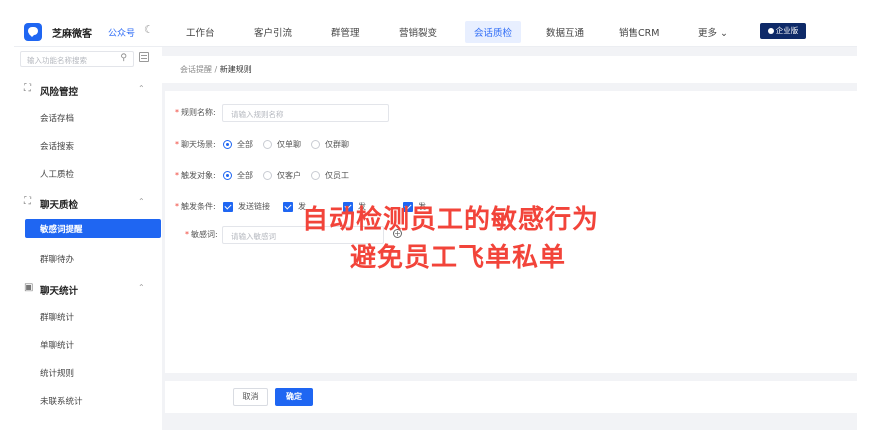  What do you see at coordinates (59, 291) in the screenshot?
I see `group-label: 聊天统计` at bounding box center [59, 291].